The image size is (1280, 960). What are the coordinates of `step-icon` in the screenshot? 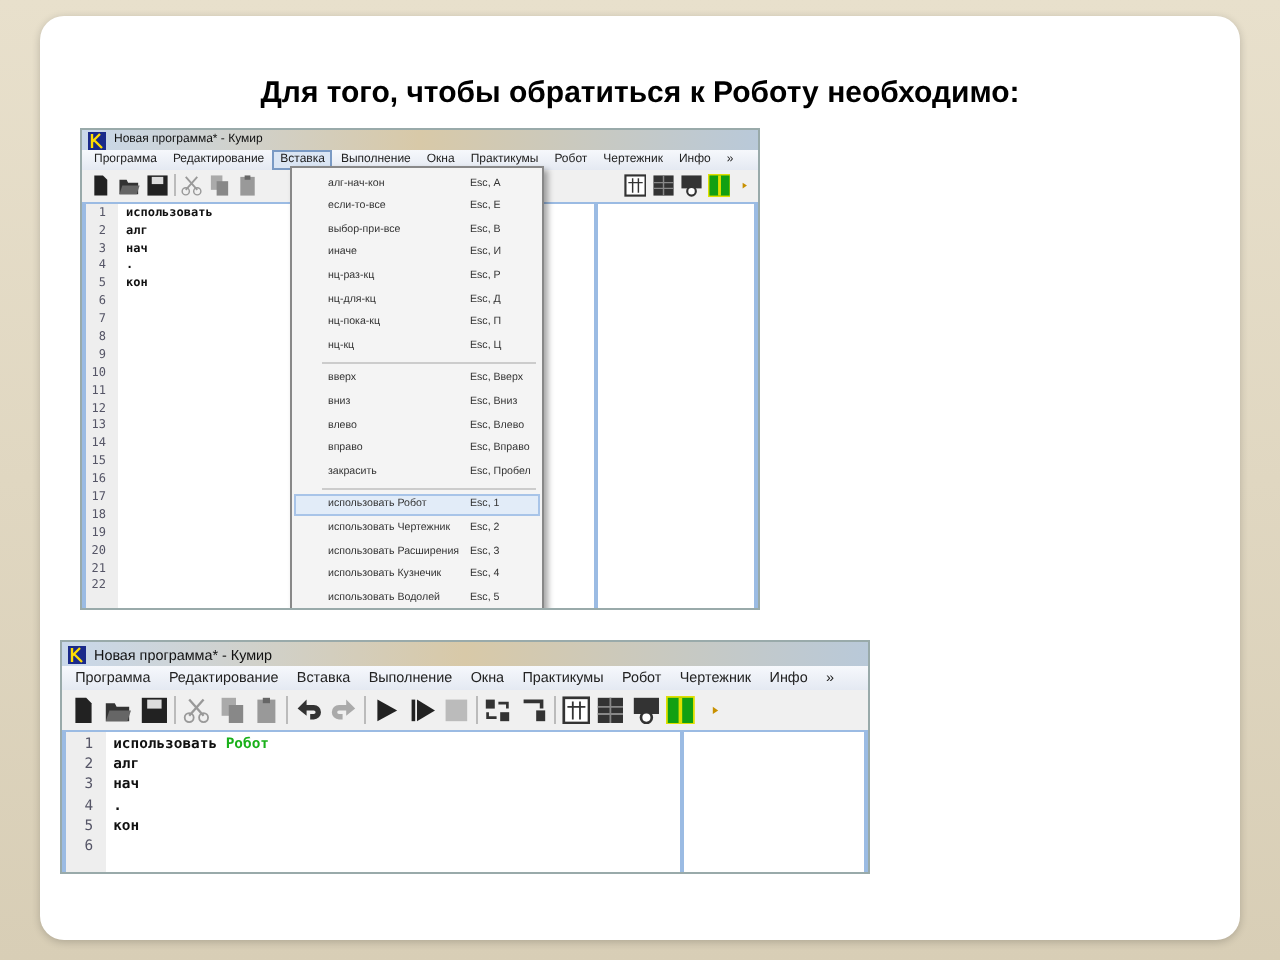 It's located at (421, 709).